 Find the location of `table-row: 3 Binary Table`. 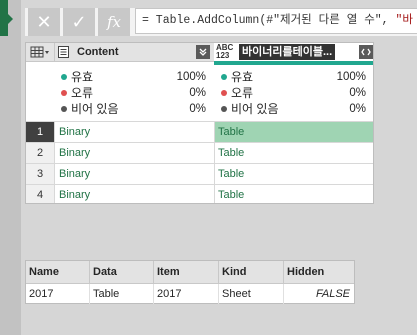

table-row: 3 Binary Table is located at coordinates (199, 174).